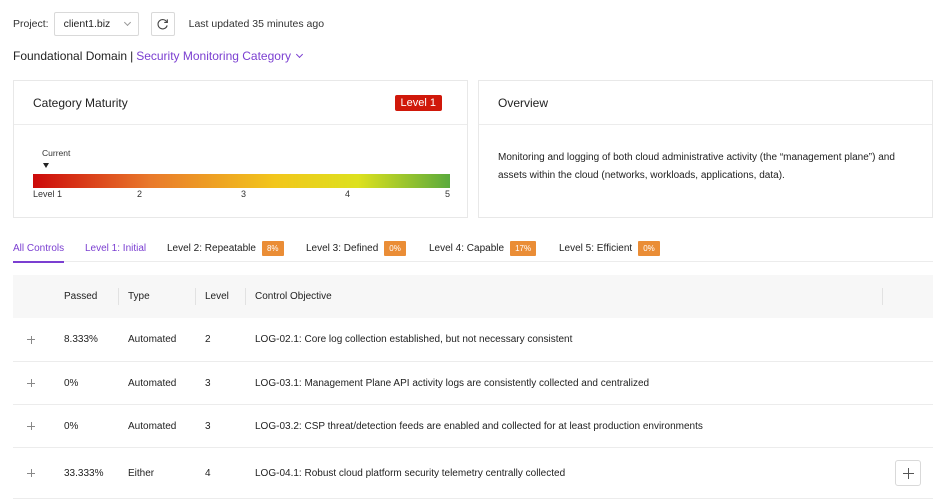 The height and width of the screenshot is (500, 936). Describe the element at coordinates (467, 248) in the screenshot. I see `tab-label: Level 4: Capable` at that location.